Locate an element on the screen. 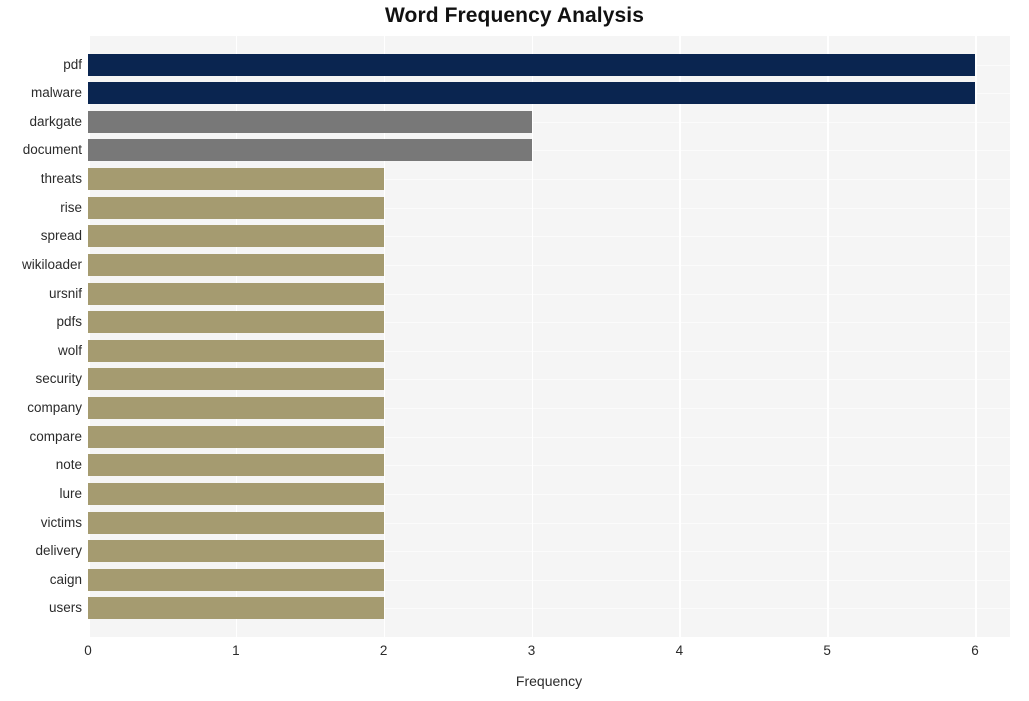  bar-pdfs is located at coordinates (236, 322).